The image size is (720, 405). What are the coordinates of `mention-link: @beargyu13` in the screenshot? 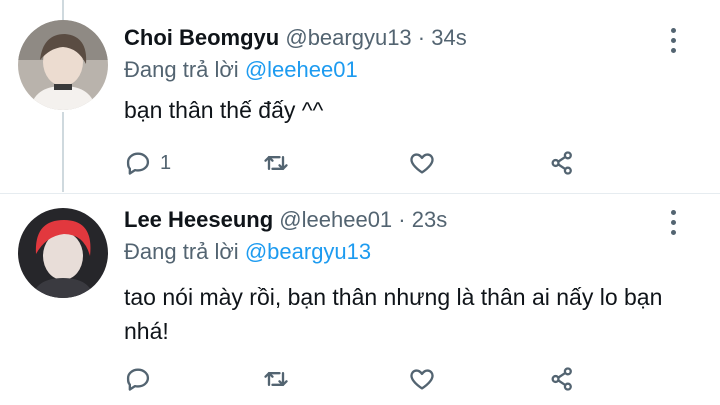 It's located at (308, 251).